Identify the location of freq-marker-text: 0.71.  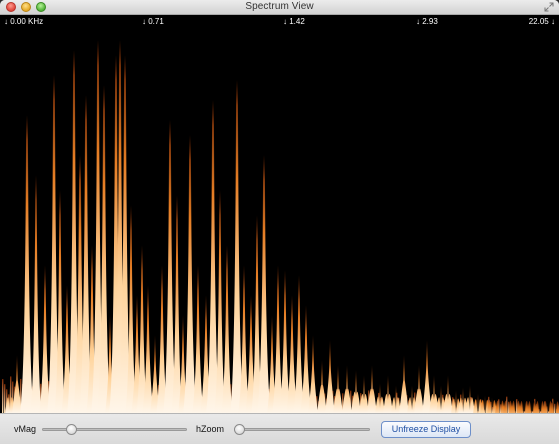
(156, 21).